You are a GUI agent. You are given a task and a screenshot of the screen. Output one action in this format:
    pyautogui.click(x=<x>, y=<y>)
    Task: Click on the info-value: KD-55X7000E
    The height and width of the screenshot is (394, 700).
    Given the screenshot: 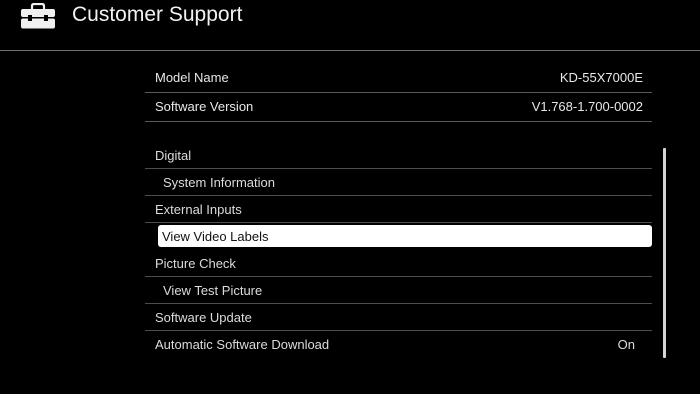 What is the action you would take?
    pyautogui.click(x=601, y=77)
    